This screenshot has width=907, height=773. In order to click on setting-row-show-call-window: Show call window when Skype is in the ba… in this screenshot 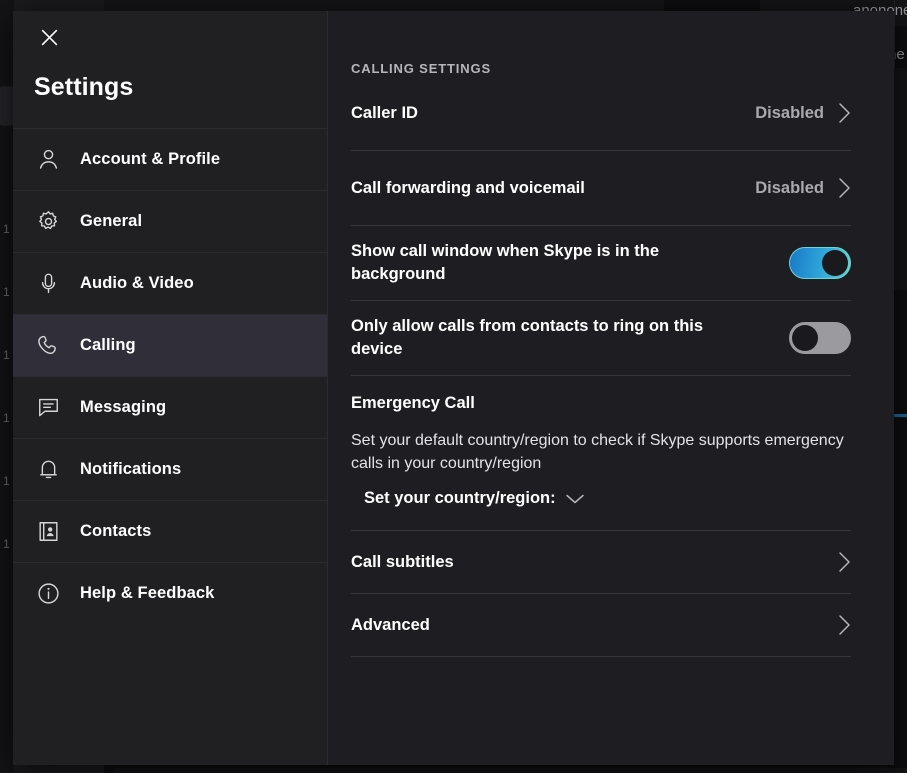, I will do `click(601, 263)`.